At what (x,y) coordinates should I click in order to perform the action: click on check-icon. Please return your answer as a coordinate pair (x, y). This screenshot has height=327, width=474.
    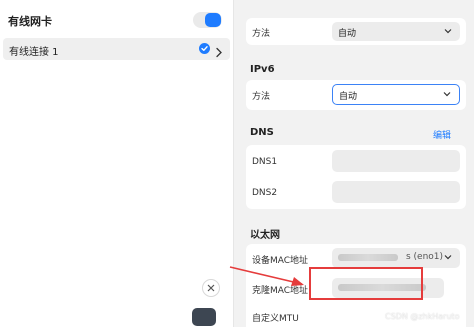
    Looking at the image, I should click on (204, 48).